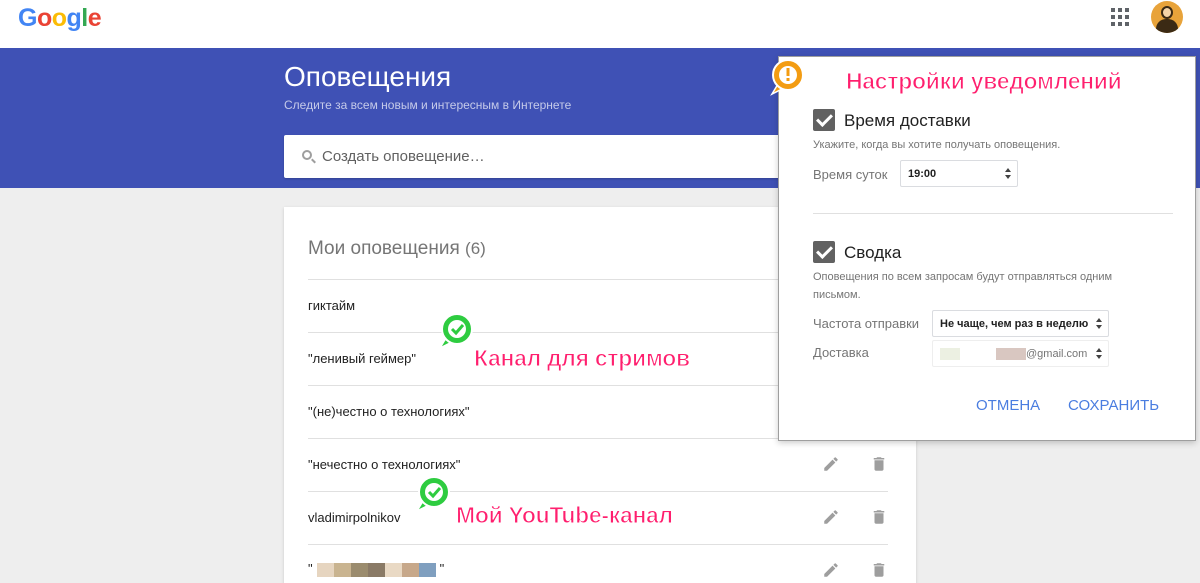 This screenshot has height=583, width=1200. What do you see at coordinates (475, 248) in the screenshot?
I see `alerts-count: (6)` at bounding box center [475, 248].